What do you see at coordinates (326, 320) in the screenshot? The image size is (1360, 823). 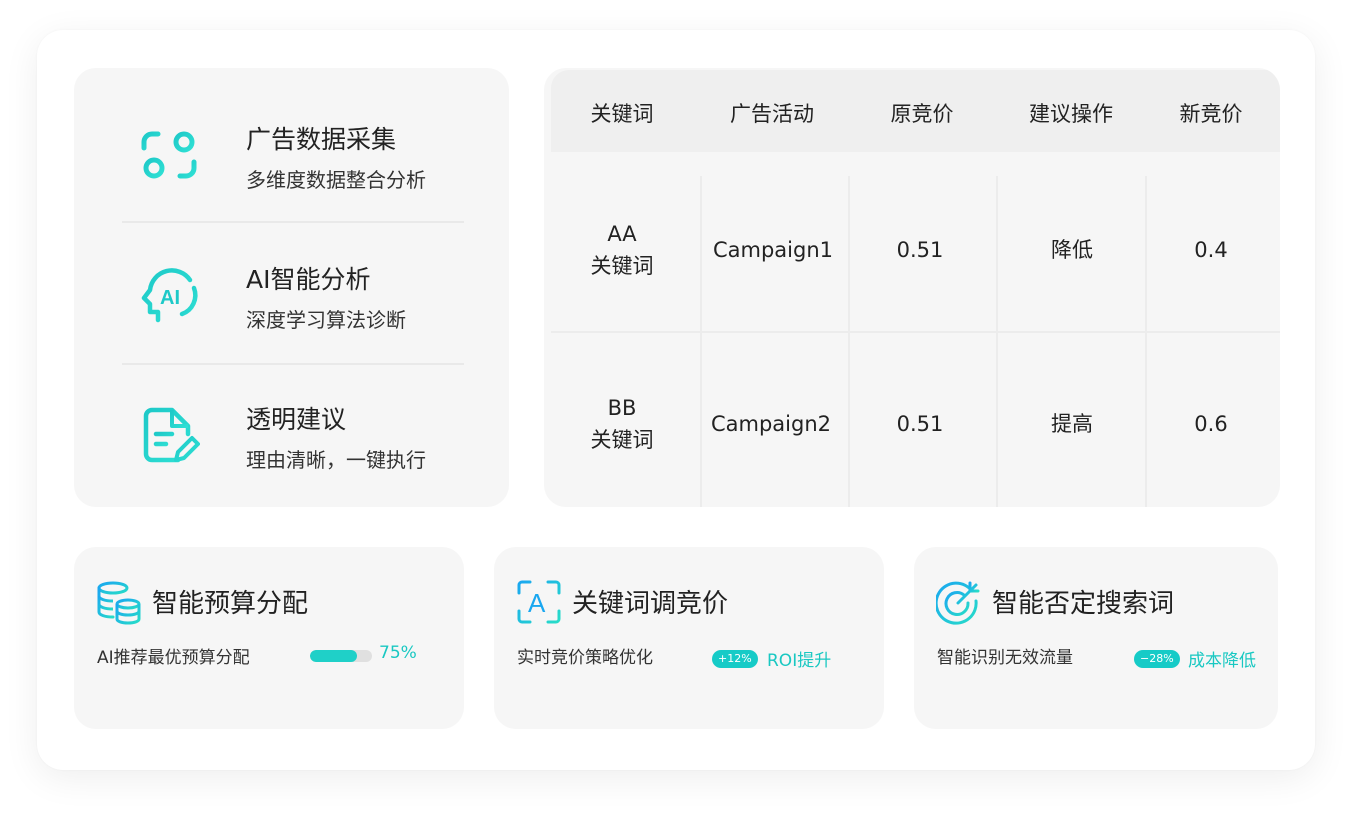 I see `feature-subtitle: 深度学习算法诊断` at bounding box center [326, 320].